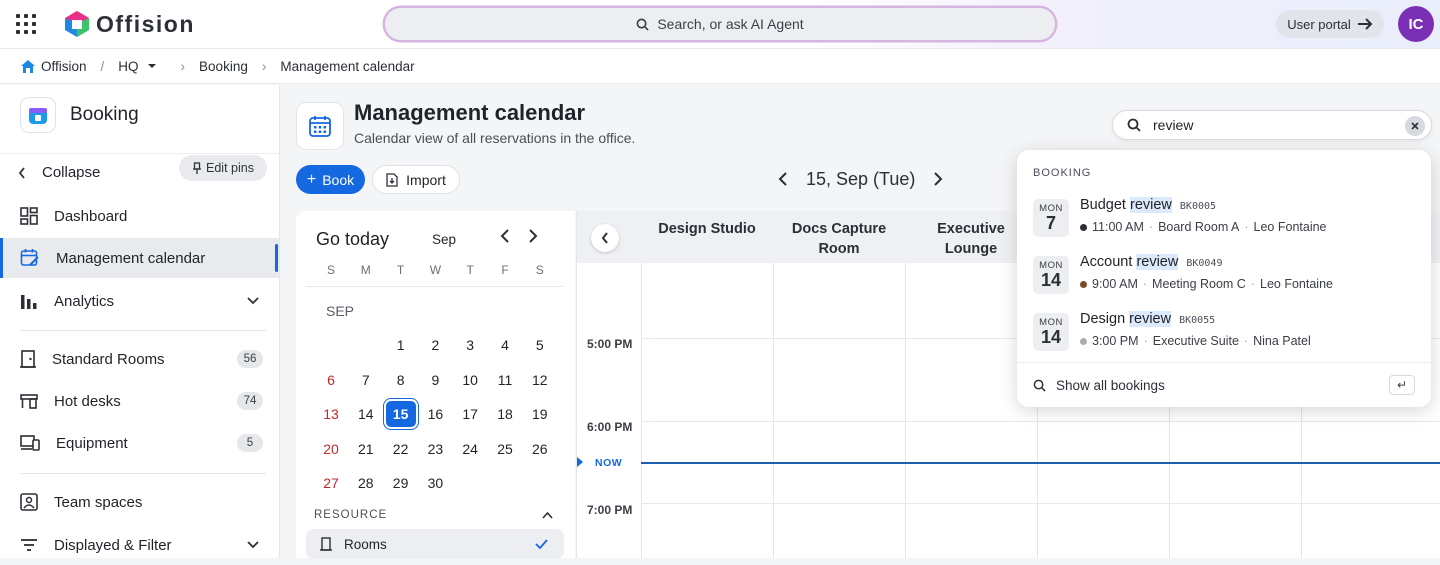 The height and width of the screenshot is (565, 1440). I want to click on scroll-left-button, so click(605, 238).